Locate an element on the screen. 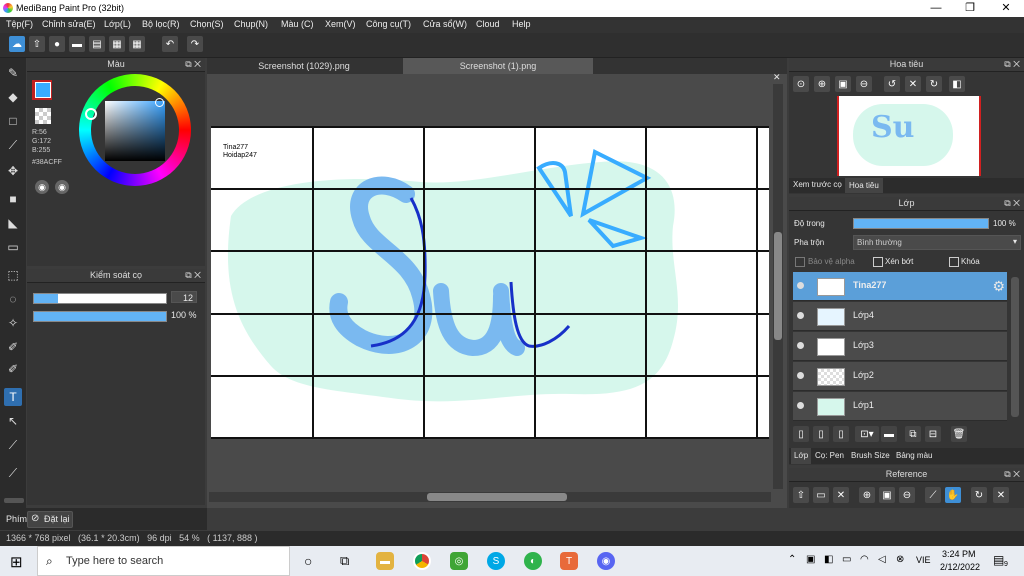 The height and width of the screenshot is (576, 1024). saturation-value-square is located at coordinates (135, 131).